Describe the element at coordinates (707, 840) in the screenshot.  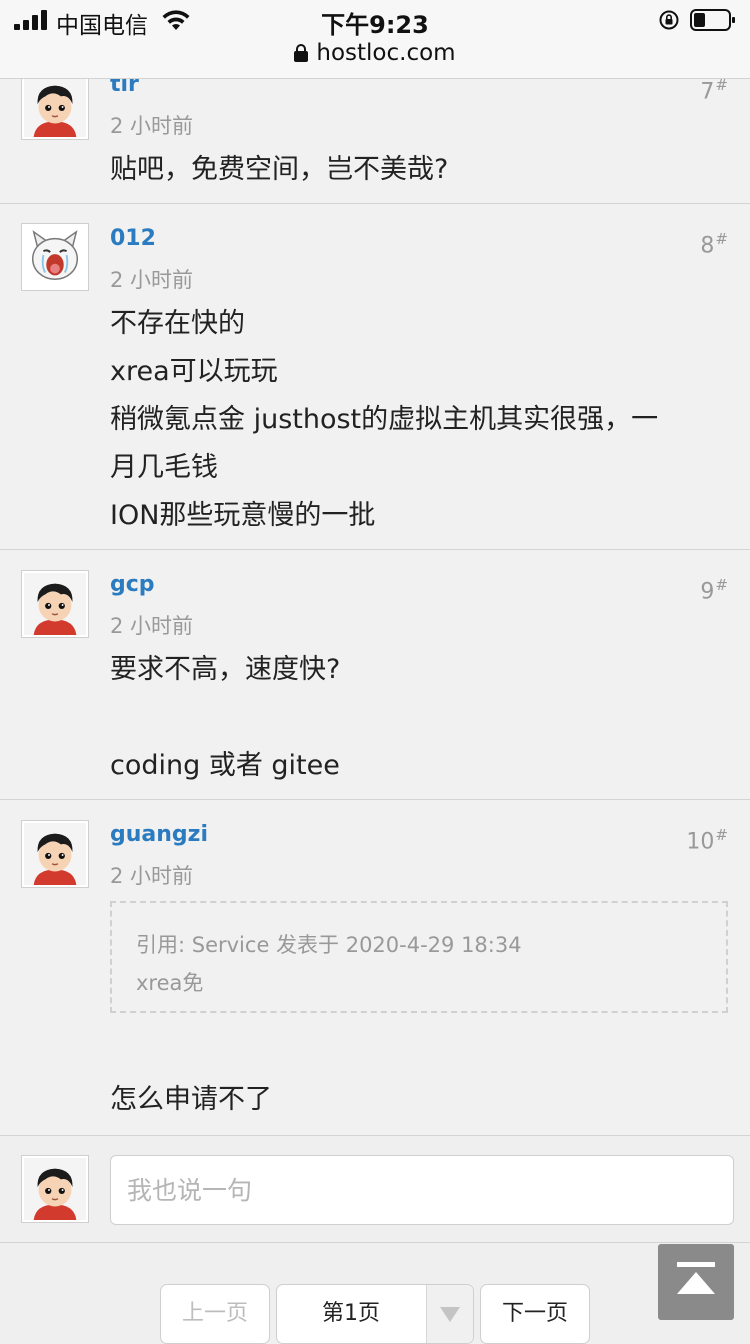
I see `floor-number: 10#` at that location.